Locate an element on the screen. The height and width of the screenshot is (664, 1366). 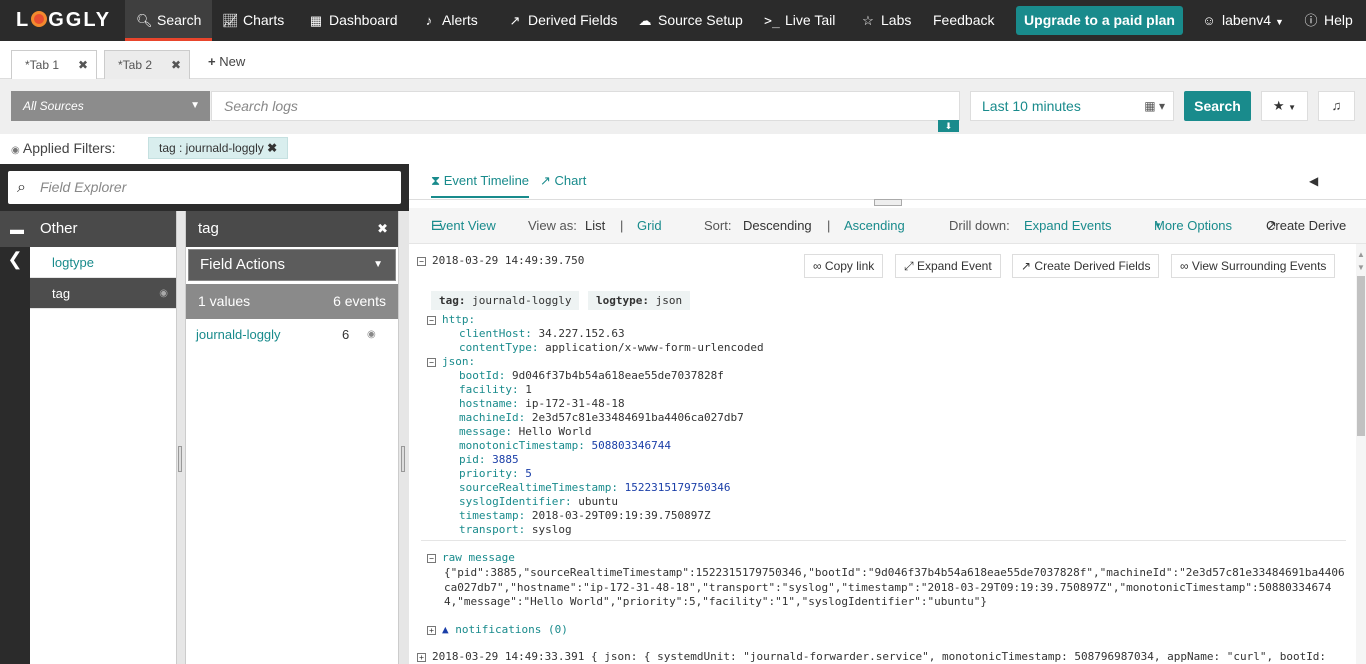
field-group-header: ▬ Other is located at coordinates (88, 229).